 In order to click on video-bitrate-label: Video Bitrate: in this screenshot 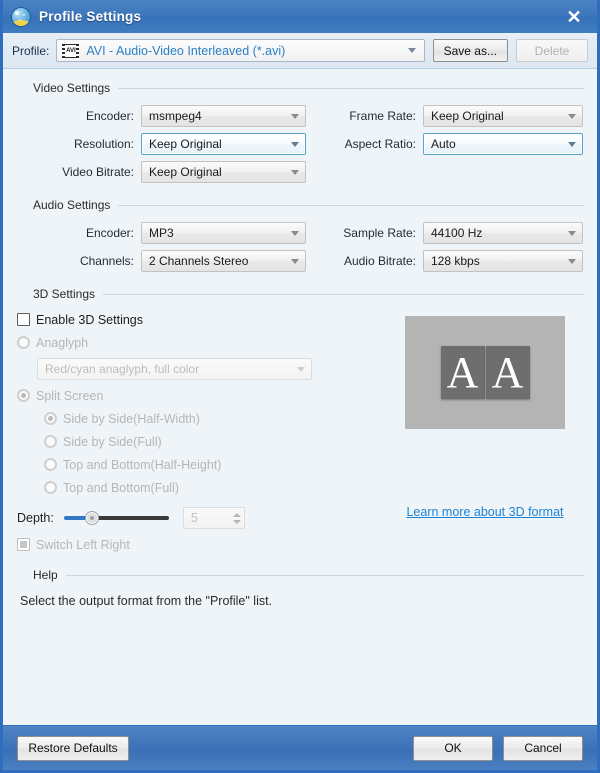, I will do `click(98, 172)`.